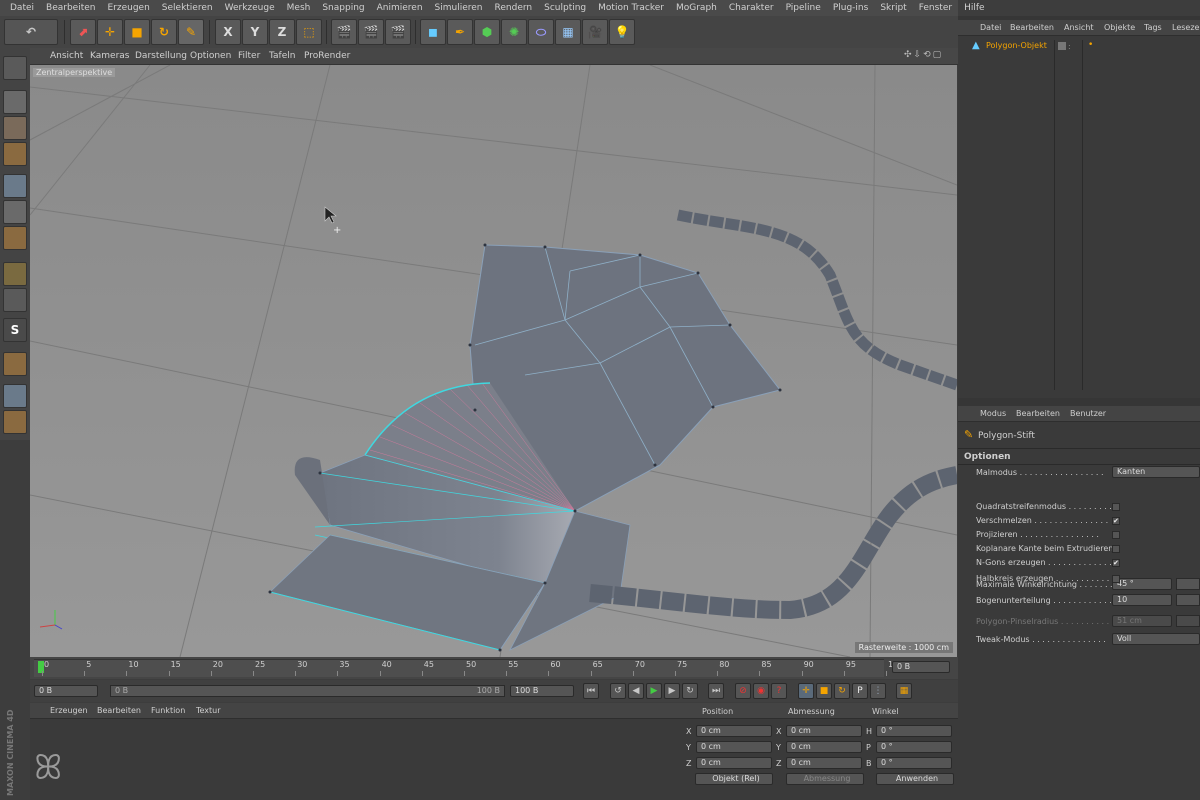 This screenshot has height=800, width=1200. What do you see at coordinates (282, 32) in the screenshot?
I see `z-axis-button: Z` at bounding box center [282, 32].